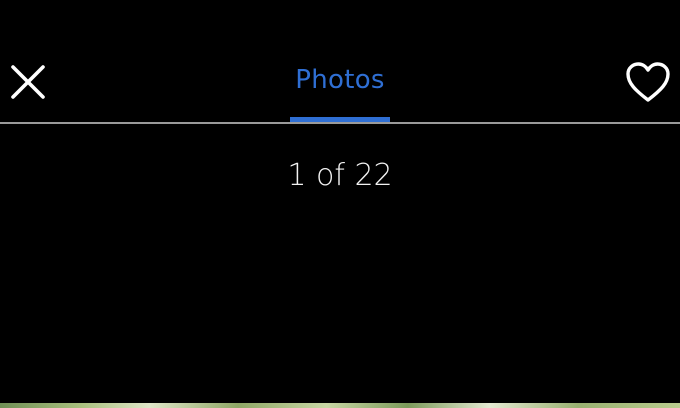 This screenshot has width=680, height=408. I want to click on tab-photos: Photos, so click(340, 91).